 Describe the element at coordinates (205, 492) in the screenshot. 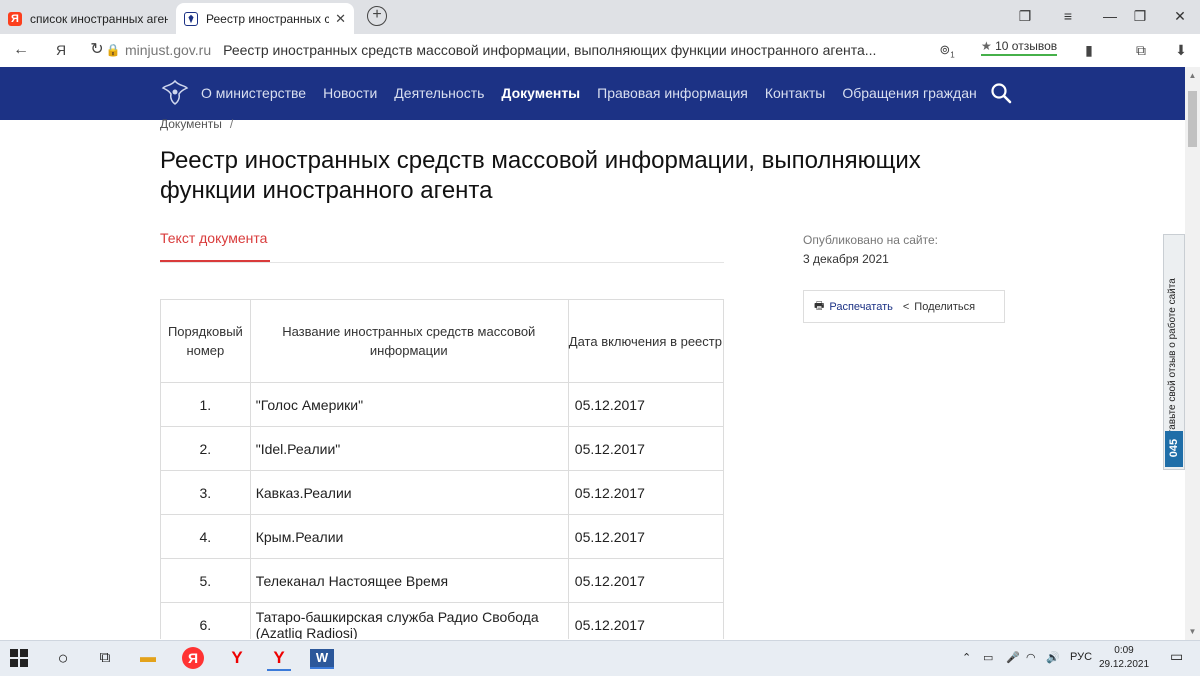

I see `cell-number: 3.` at that location.